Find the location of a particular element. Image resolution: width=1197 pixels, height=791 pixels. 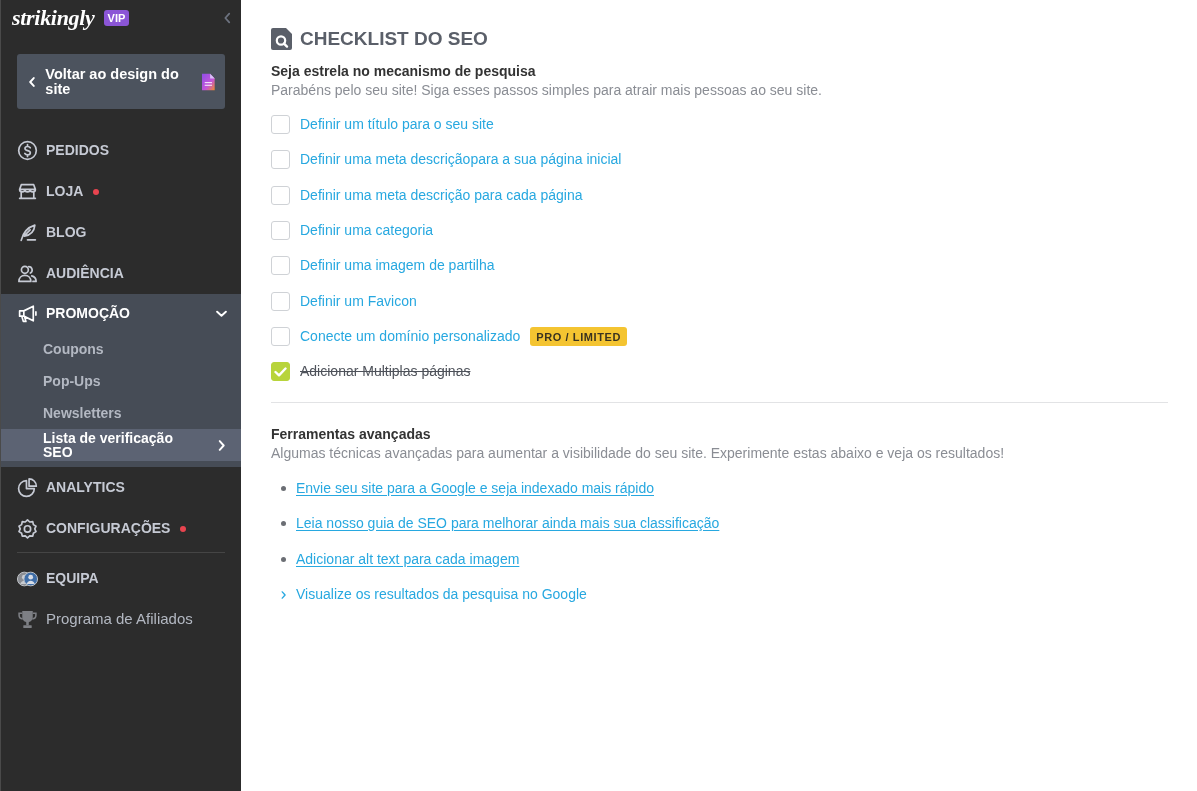

checklist-link: Adicionar Multiplas páginas is located at coordinates (385, 372).